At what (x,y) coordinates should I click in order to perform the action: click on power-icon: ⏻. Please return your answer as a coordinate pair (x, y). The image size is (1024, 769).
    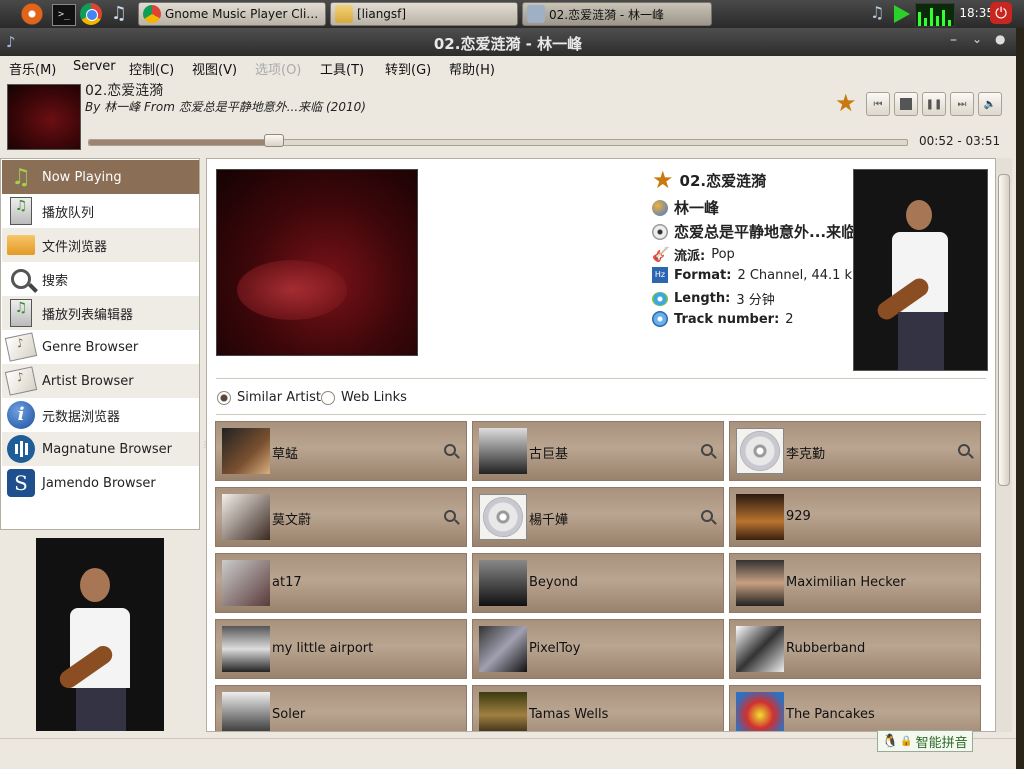
    Looking at the image, I should click on (1001, 13).